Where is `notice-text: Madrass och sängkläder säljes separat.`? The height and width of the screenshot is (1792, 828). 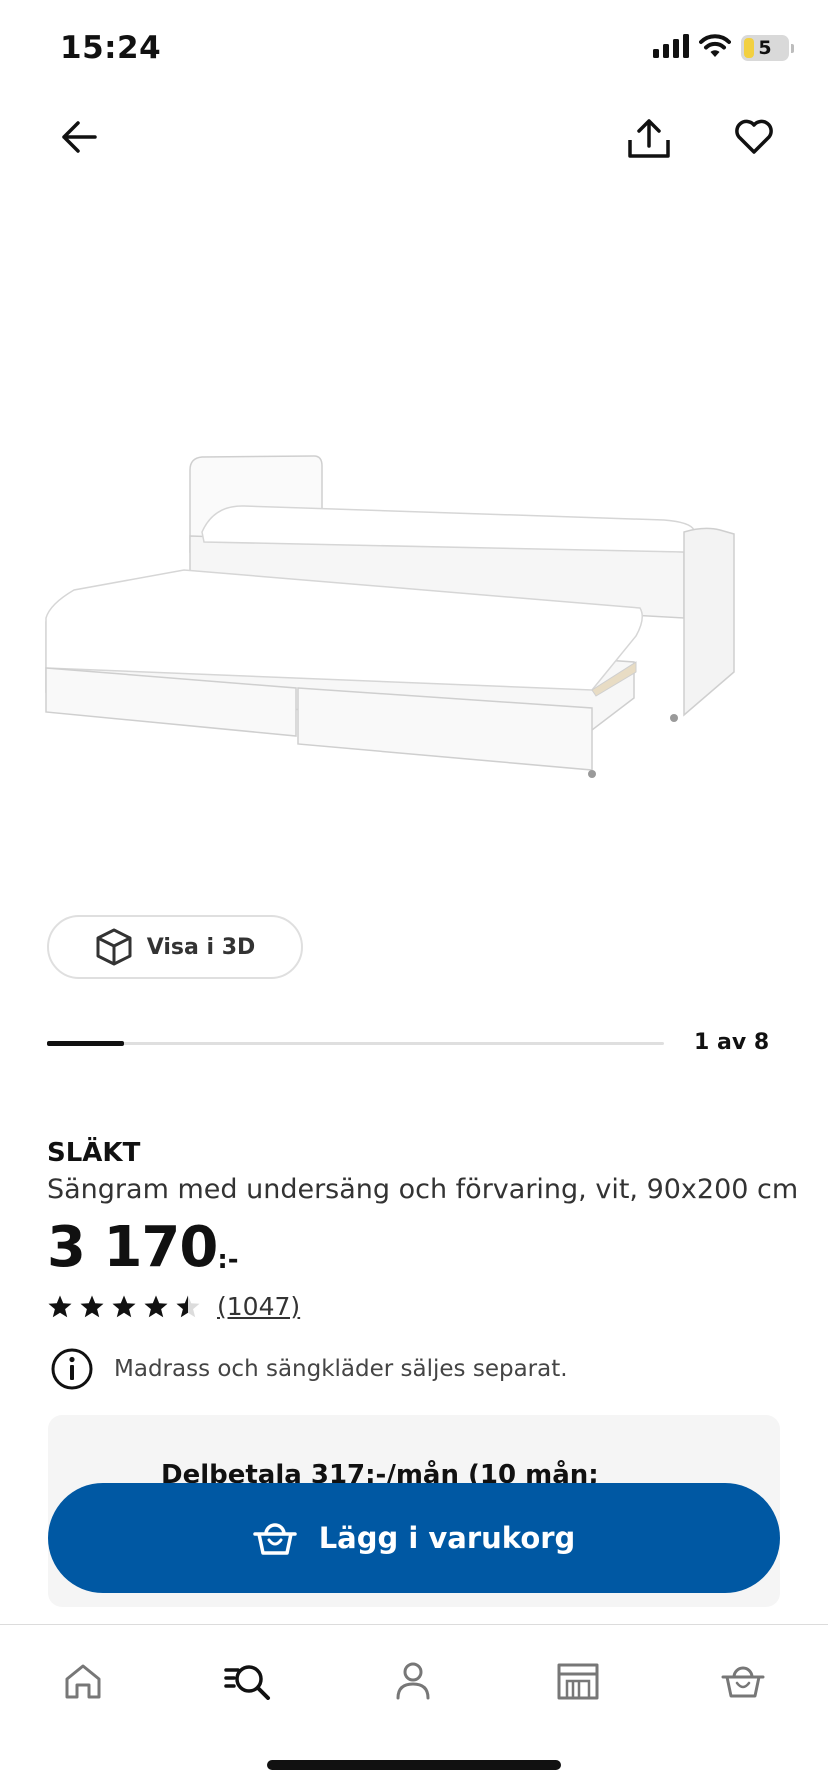
notice-text: Madrass och sängkläder säljes separat. is located at coordinates (341, 1369).